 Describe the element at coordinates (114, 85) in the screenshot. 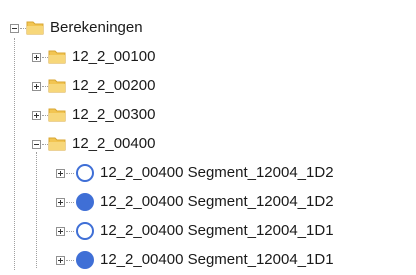

I see `tree-label-folder: 12_2_00200` at that location.